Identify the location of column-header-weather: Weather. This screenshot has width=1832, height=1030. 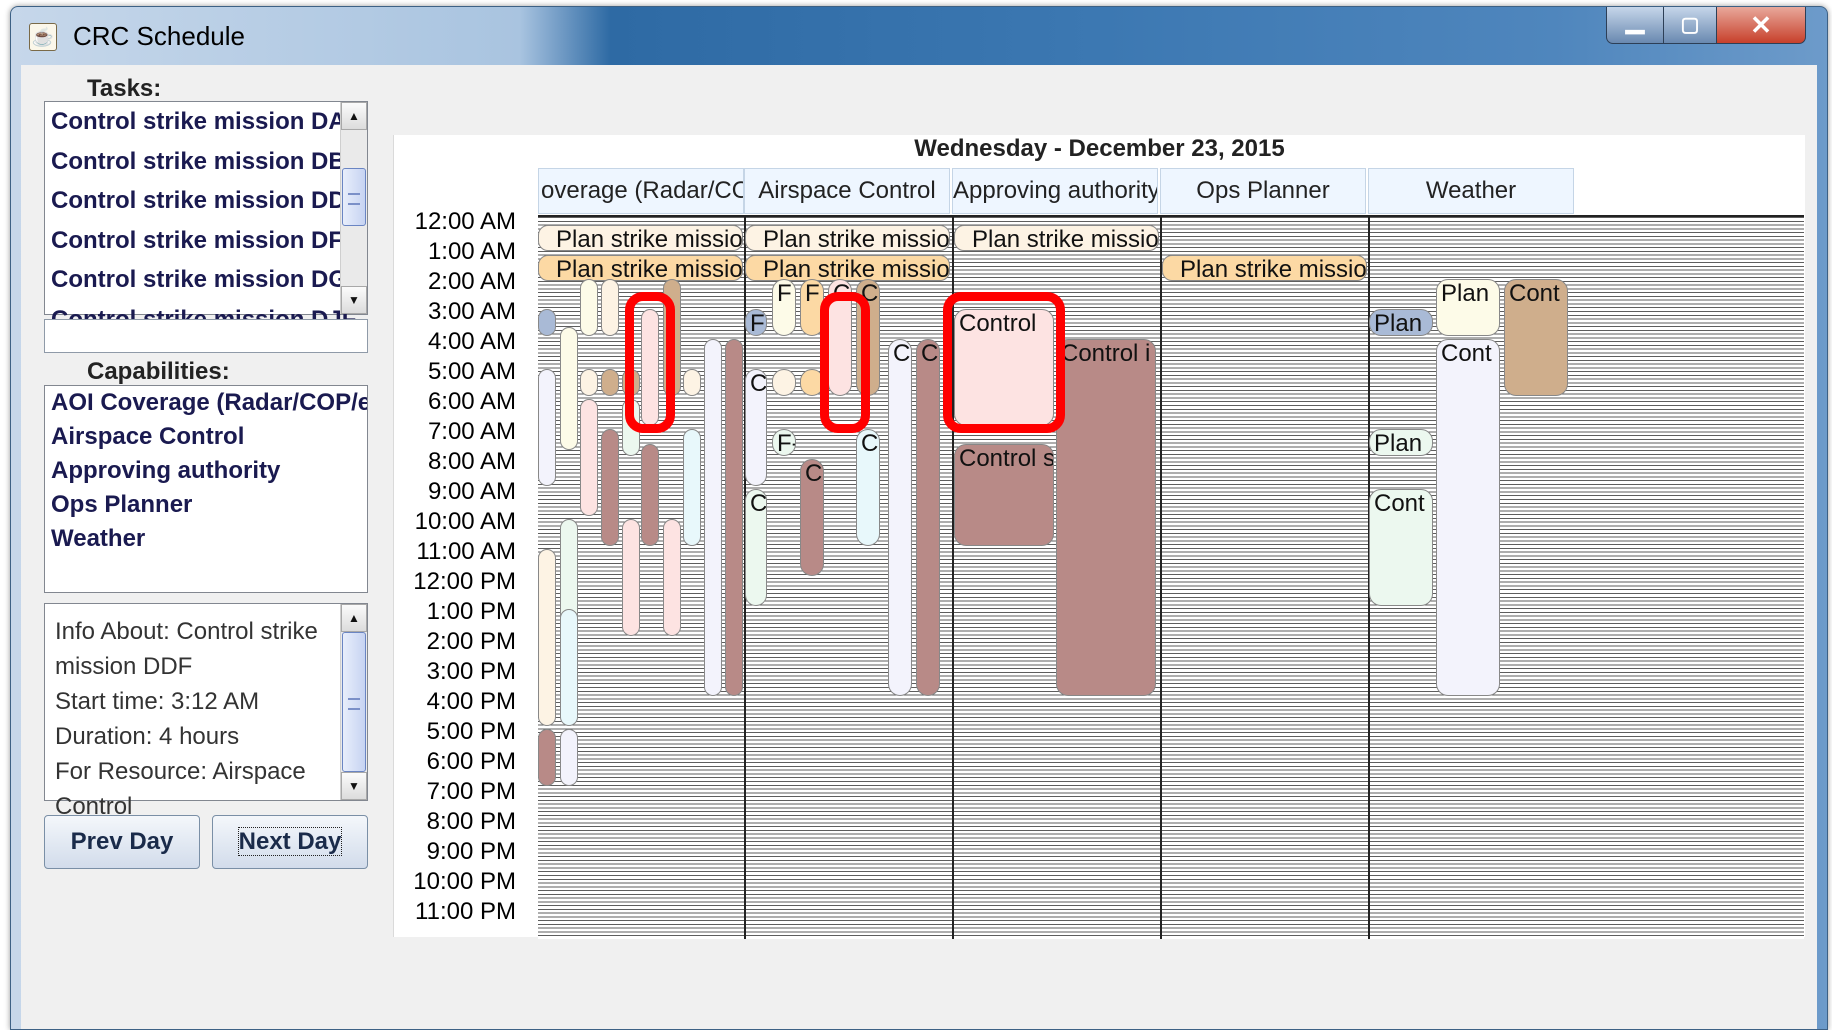
(1471, 191).